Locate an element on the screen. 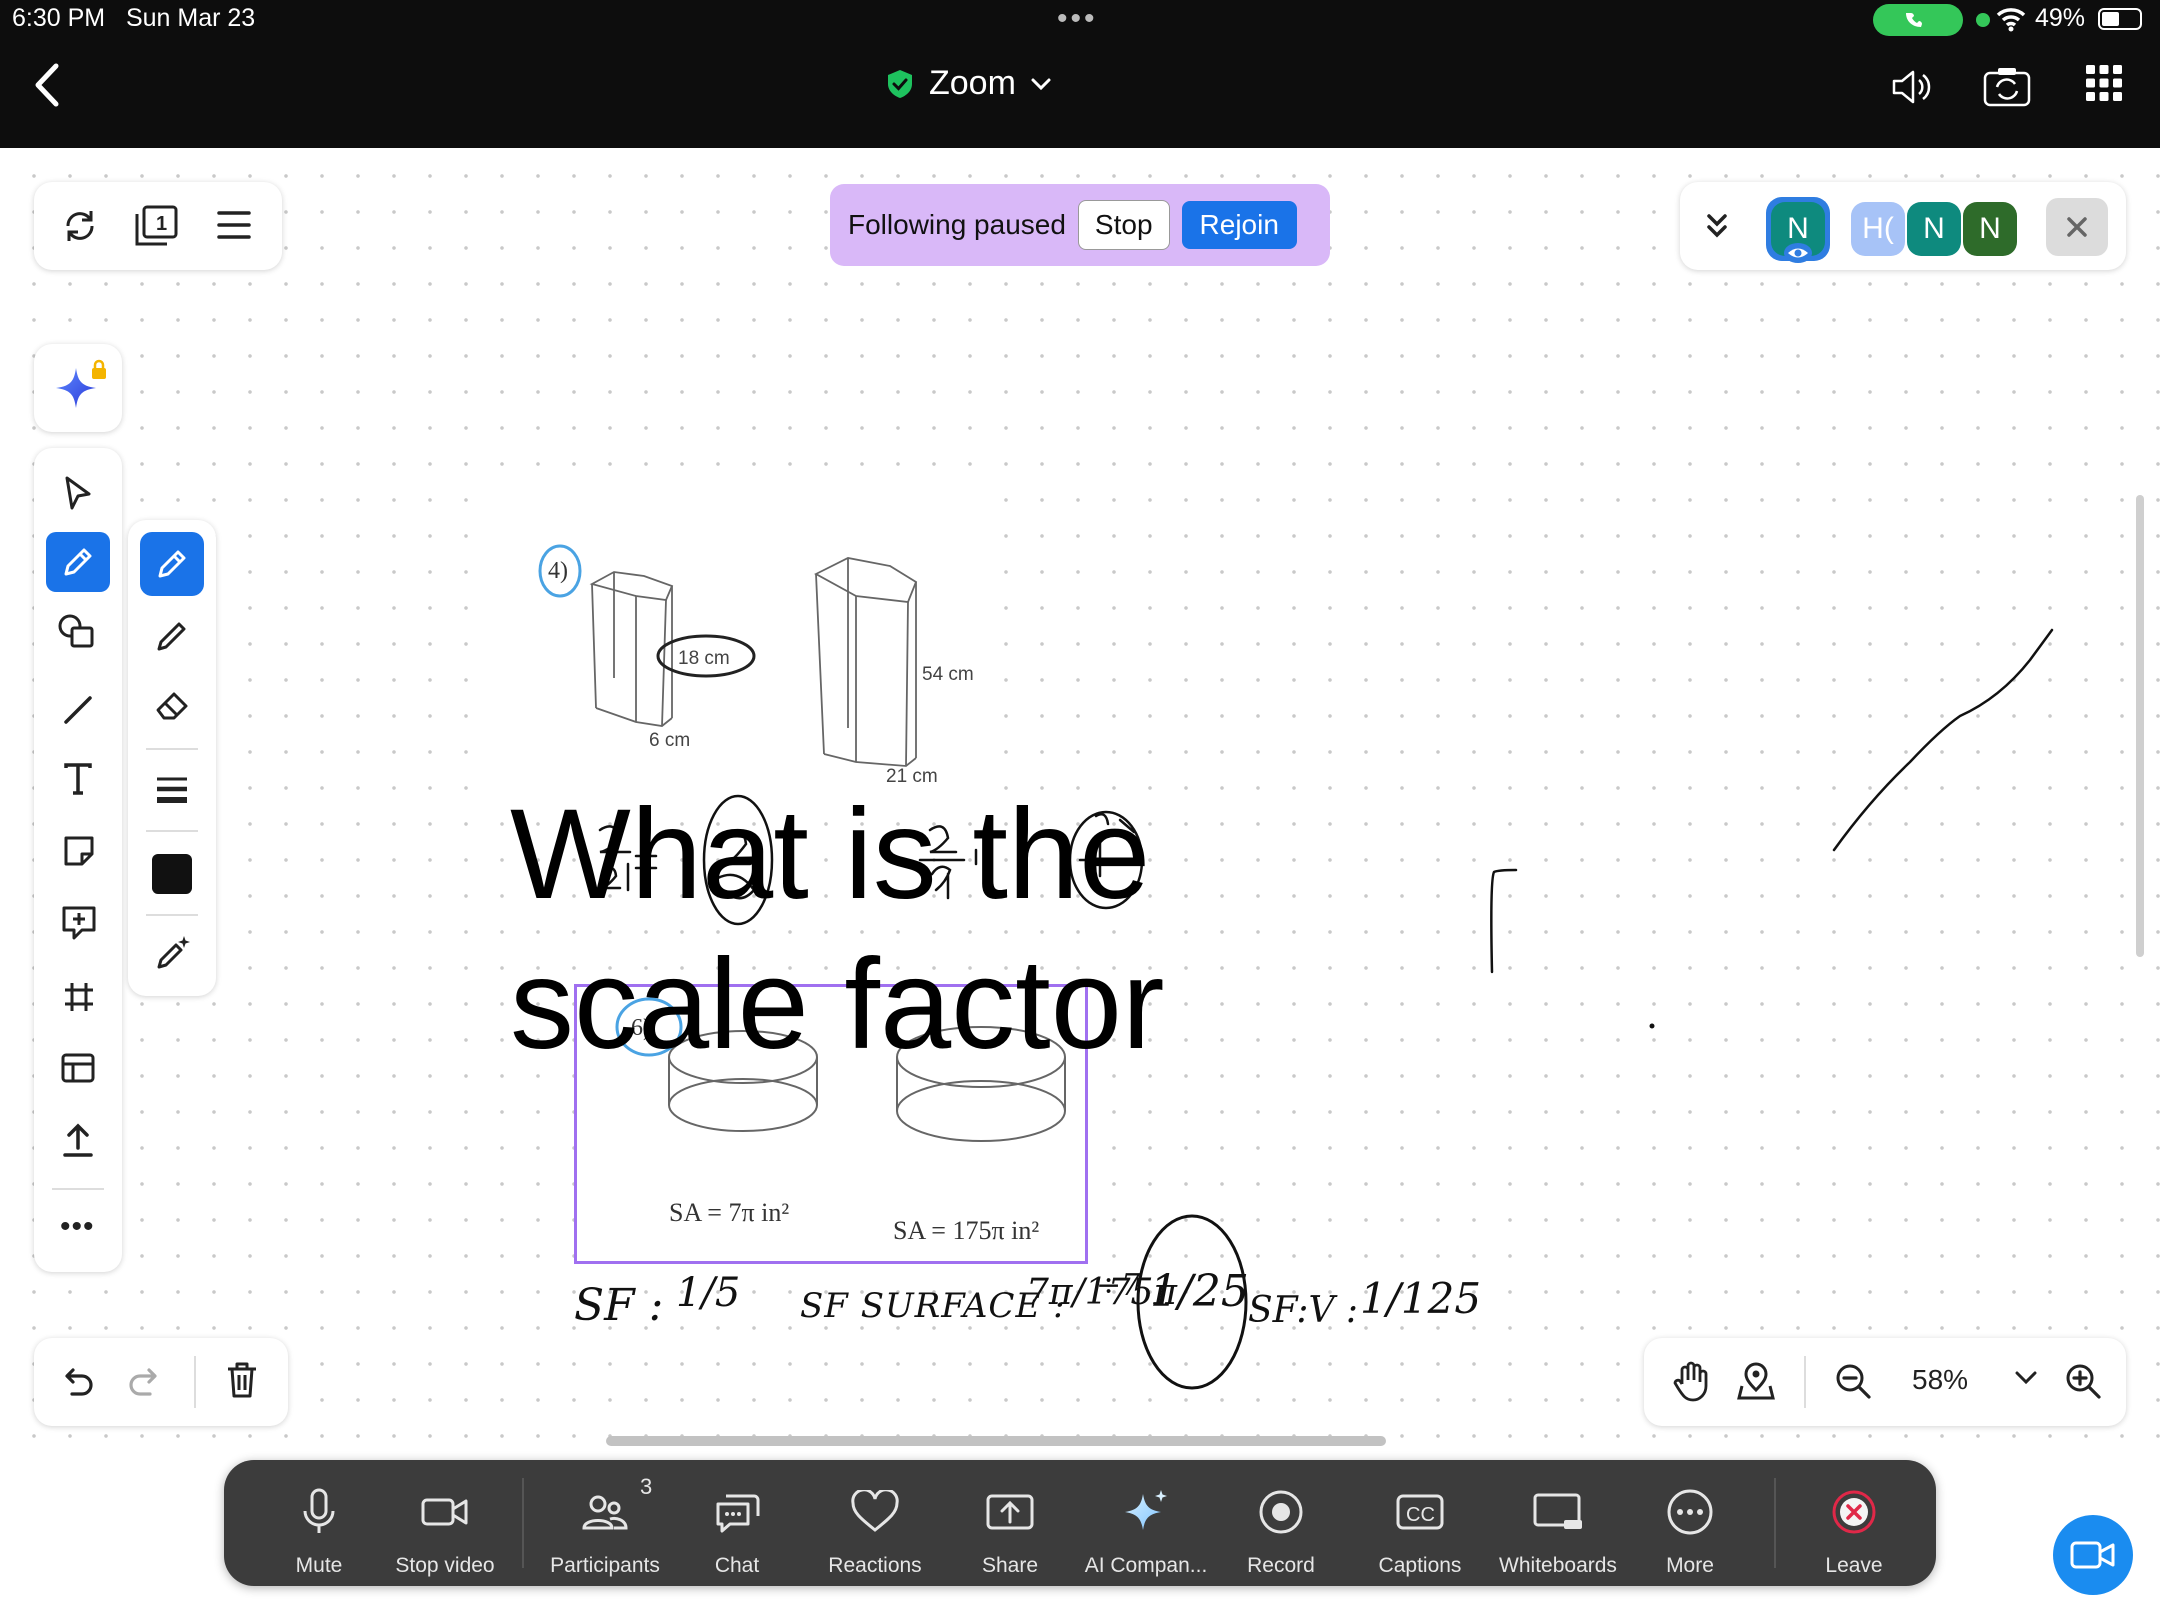  chat-button: Chat is located at coordinates (737, 1523).